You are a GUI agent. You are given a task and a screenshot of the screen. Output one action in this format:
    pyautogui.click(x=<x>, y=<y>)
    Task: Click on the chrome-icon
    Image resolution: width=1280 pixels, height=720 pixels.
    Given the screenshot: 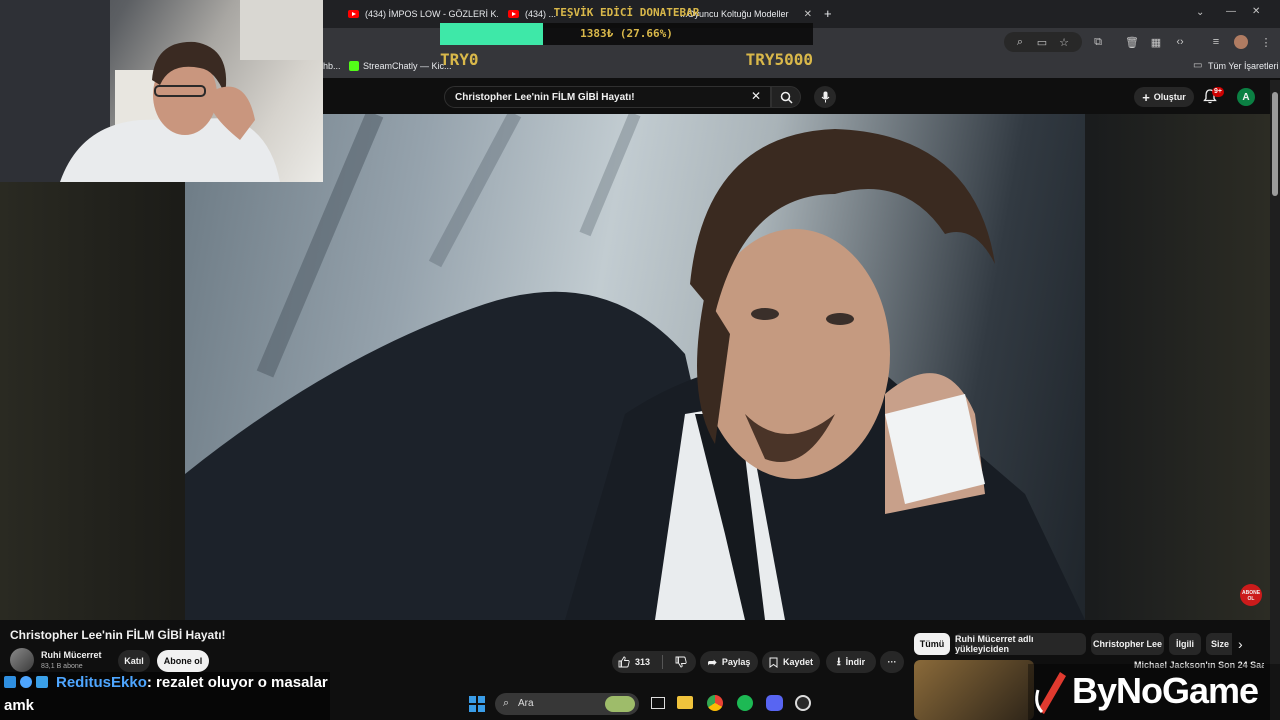 What is the action you would take?
    pyautogui.click(x=715, y=703)
    